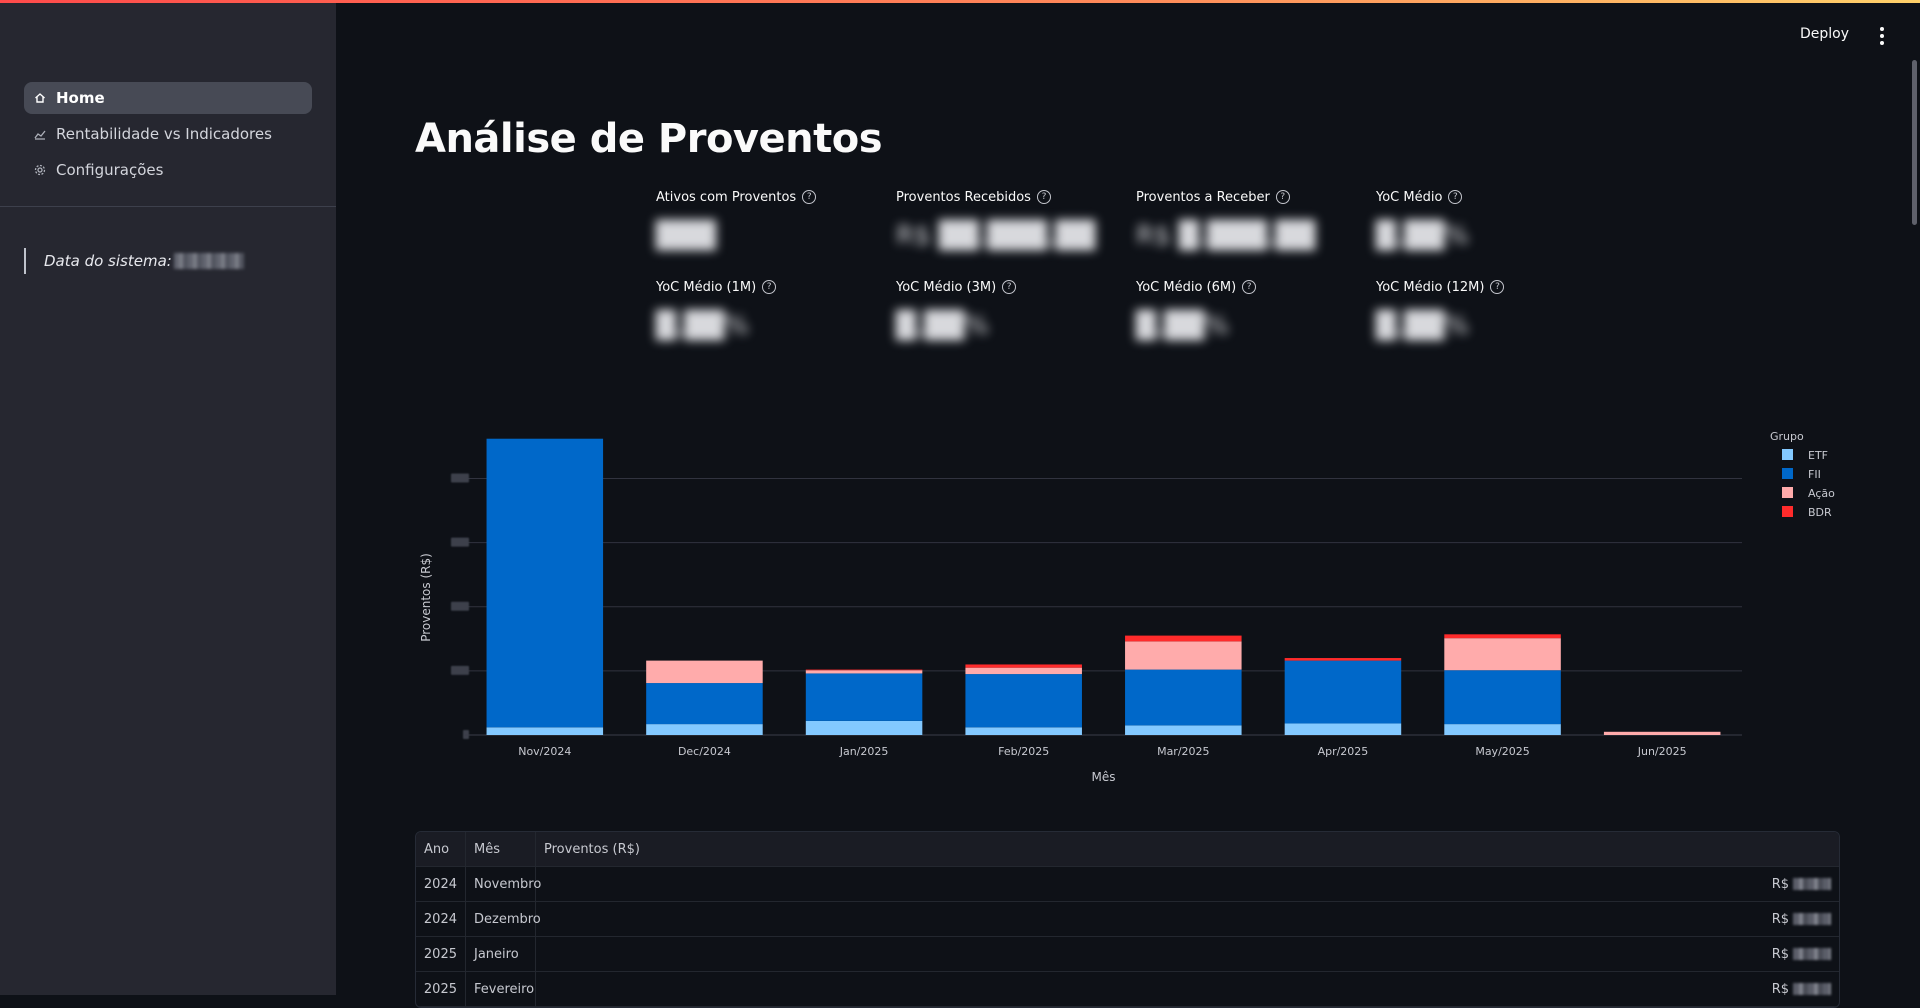 Image resolution: width=1920 pixels, height=1008 pixels. Describe the element at coordinates (1824, 34) in the screenshot. I see `deploy-button: Deploy` at that location.